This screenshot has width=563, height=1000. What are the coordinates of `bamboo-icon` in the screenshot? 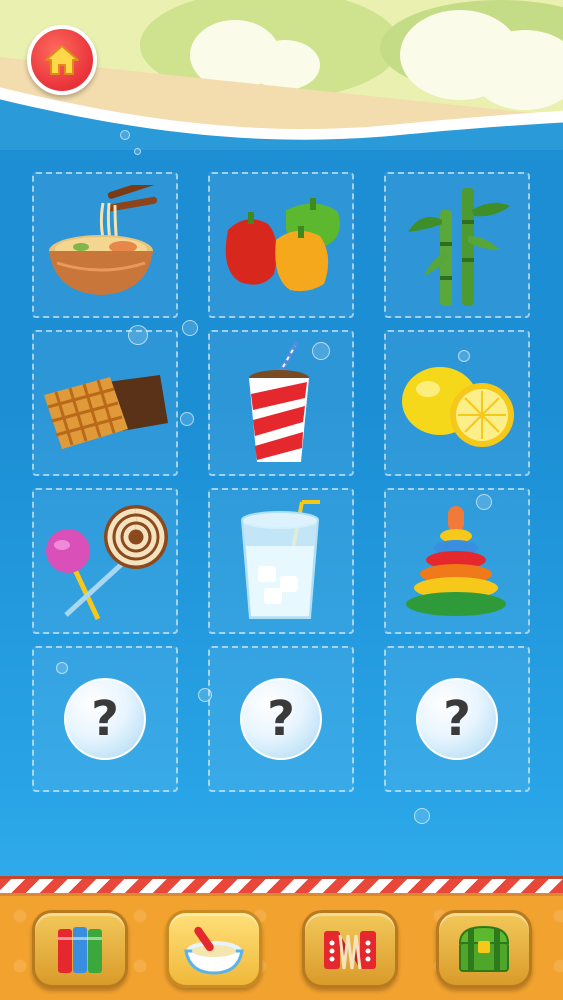 It's located at (459, 247).